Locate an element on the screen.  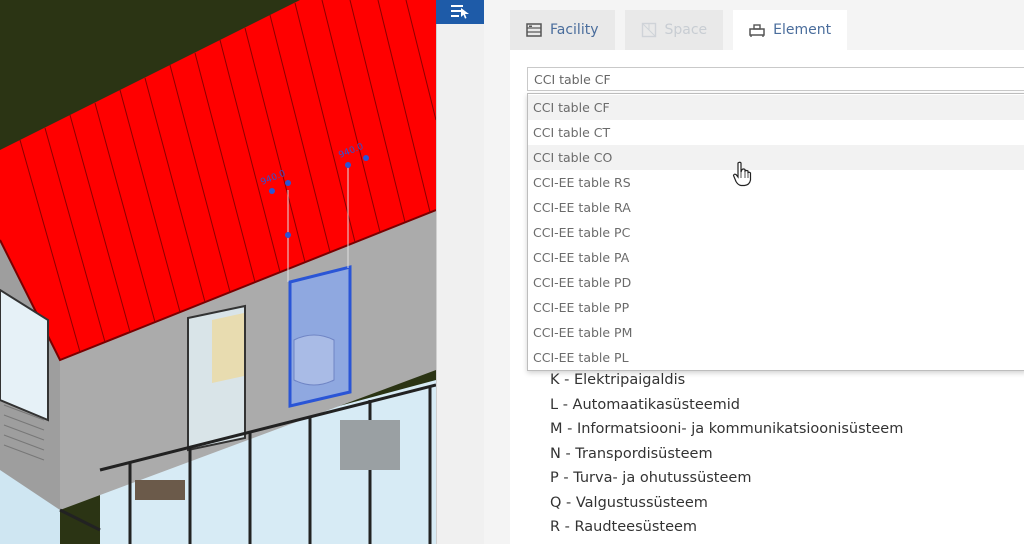
select-value: CCI table CF is located at coordinates (572, 79).